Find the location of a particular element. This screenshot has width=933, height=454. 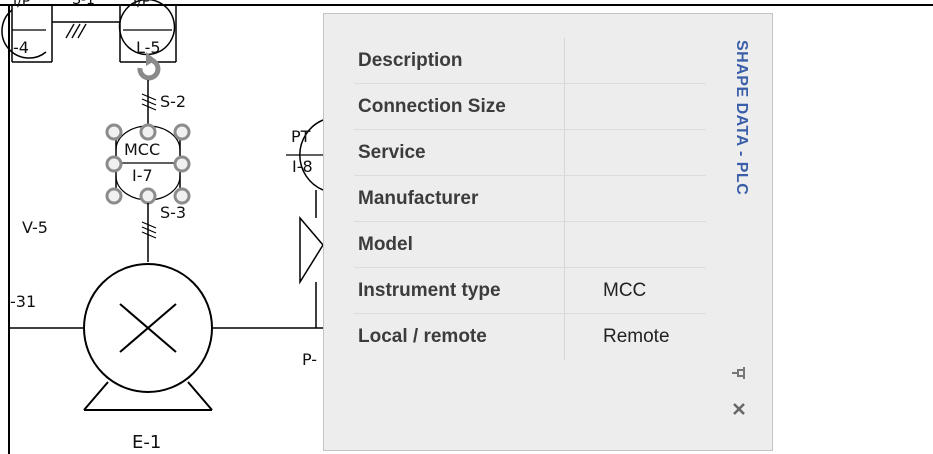

row-value: Remote is located at coordinates (636, 337).